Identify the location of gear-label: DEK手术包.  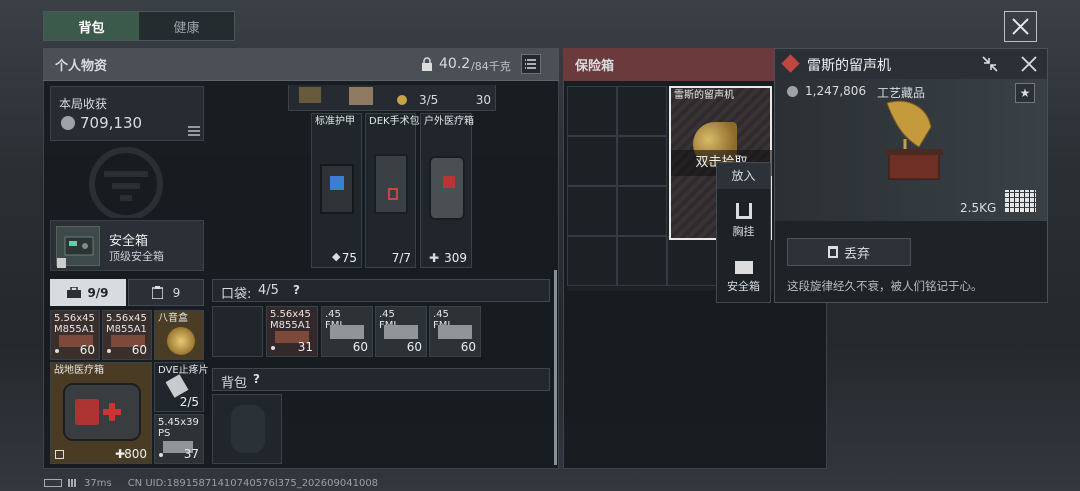
(394, 121).